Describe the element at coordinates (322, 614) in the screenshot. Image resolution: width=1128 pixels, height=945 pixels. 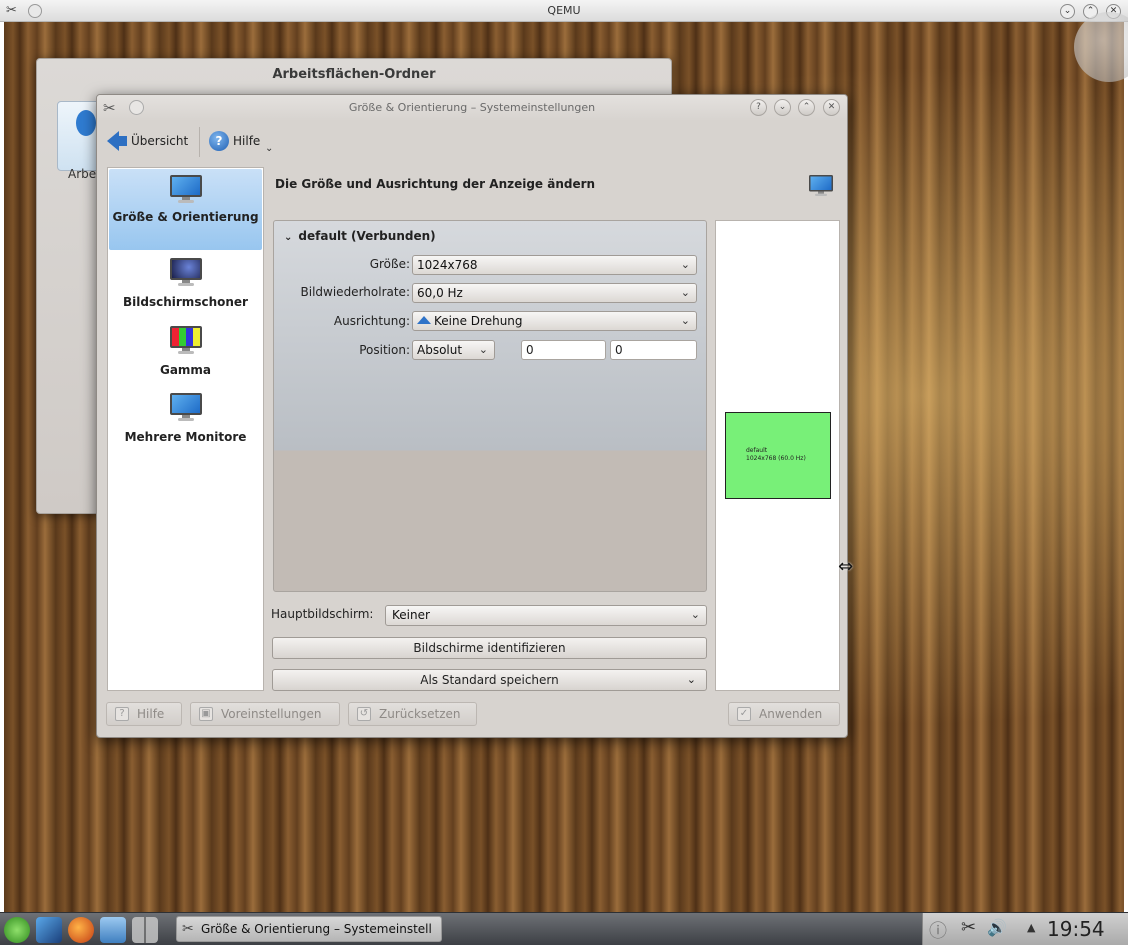
I see `primary-screen-label: Hauptbildschirm:` at that location.